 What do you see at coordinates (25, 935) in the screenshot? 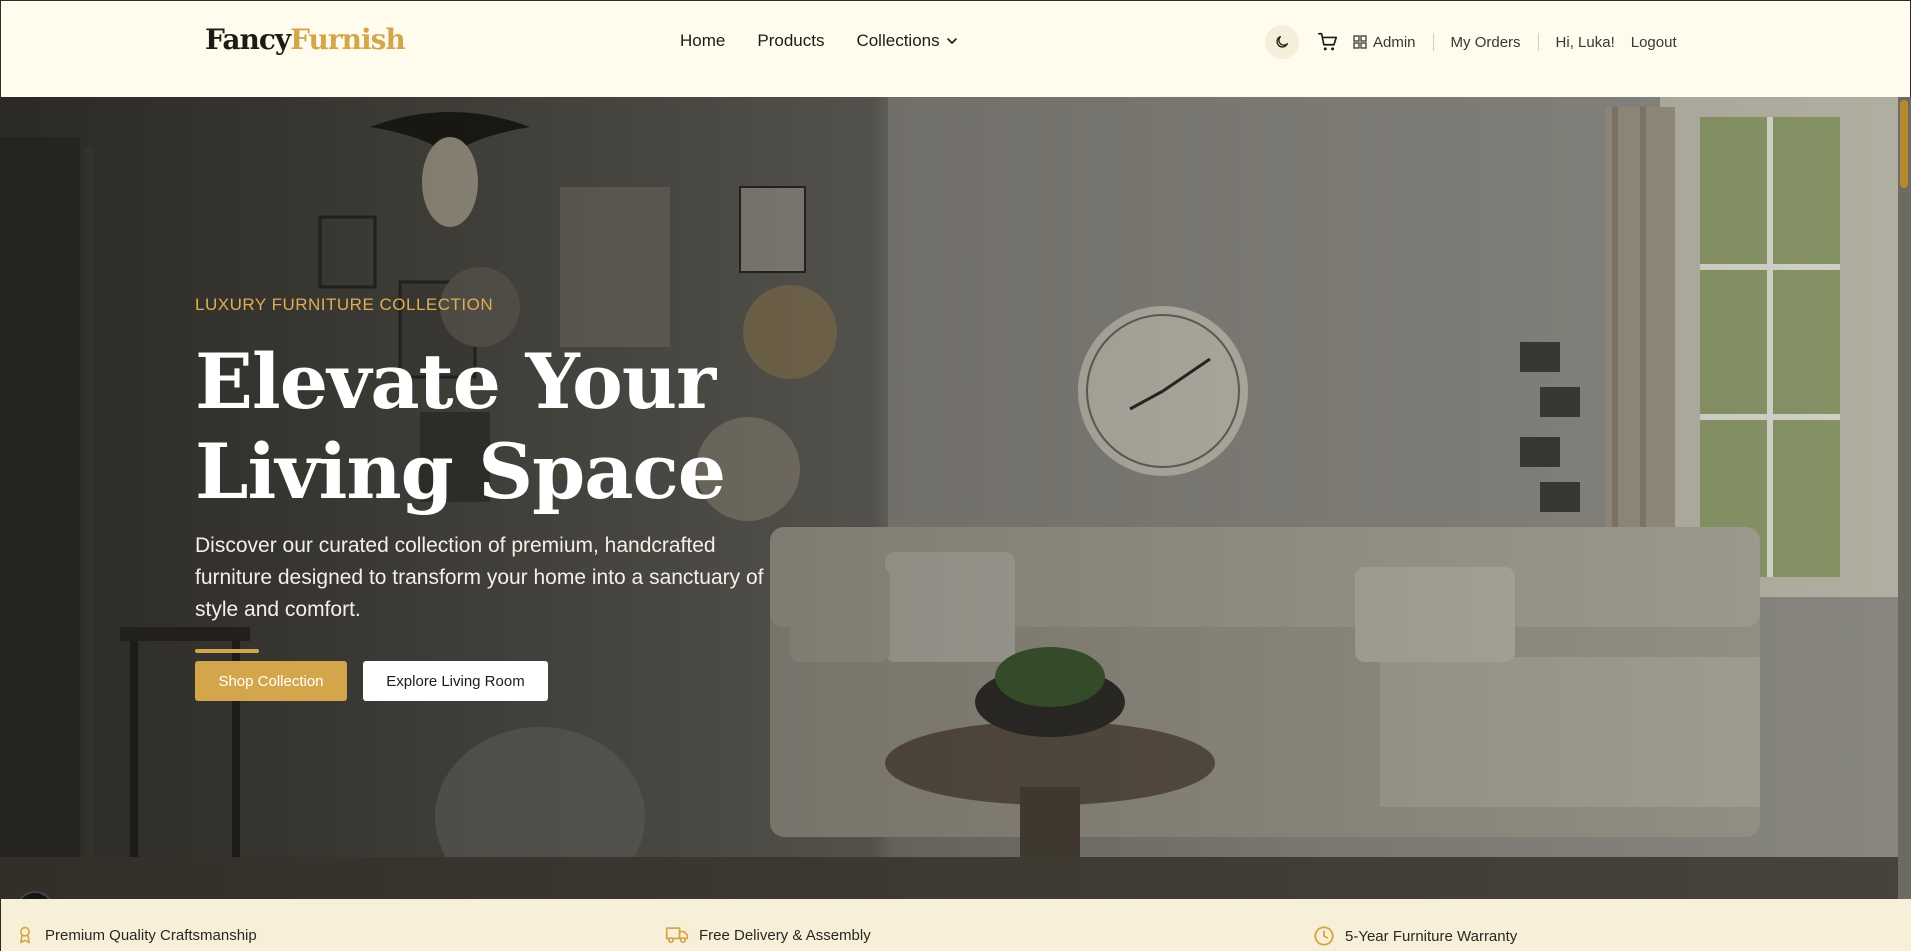
I see `award-icon` at bounding box center [25, 935].